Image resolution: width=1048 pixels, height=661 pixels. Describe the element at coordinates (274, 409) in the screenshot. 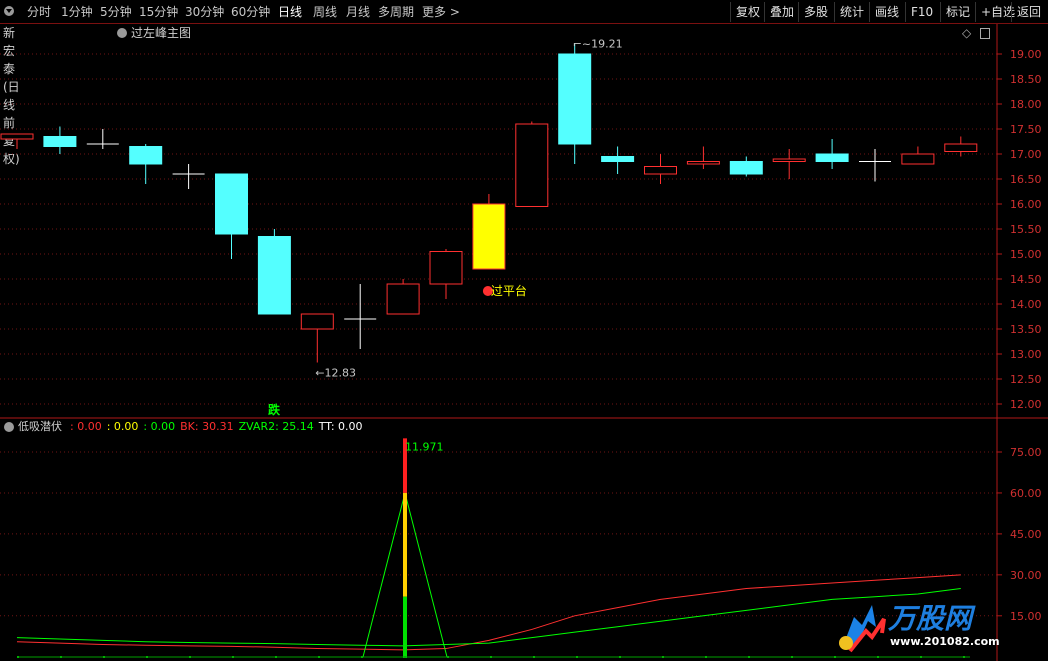

I see `down-signal-label: 跌` at that location.